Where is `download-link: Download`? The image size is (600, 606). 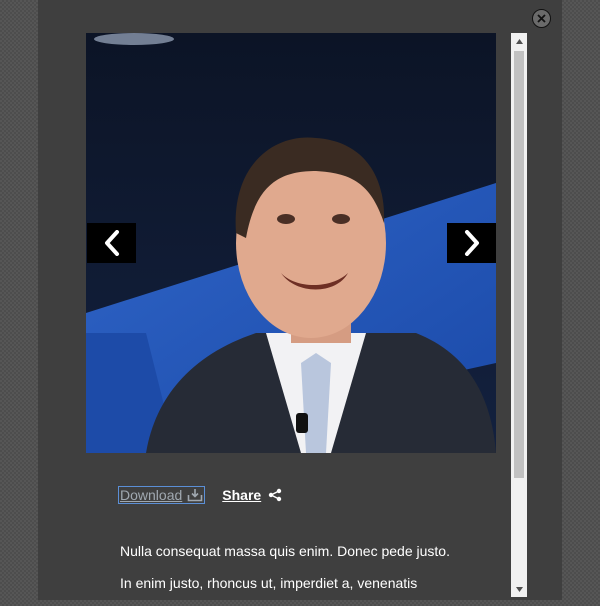 download-link: Download is located at coordinates (161, 495).